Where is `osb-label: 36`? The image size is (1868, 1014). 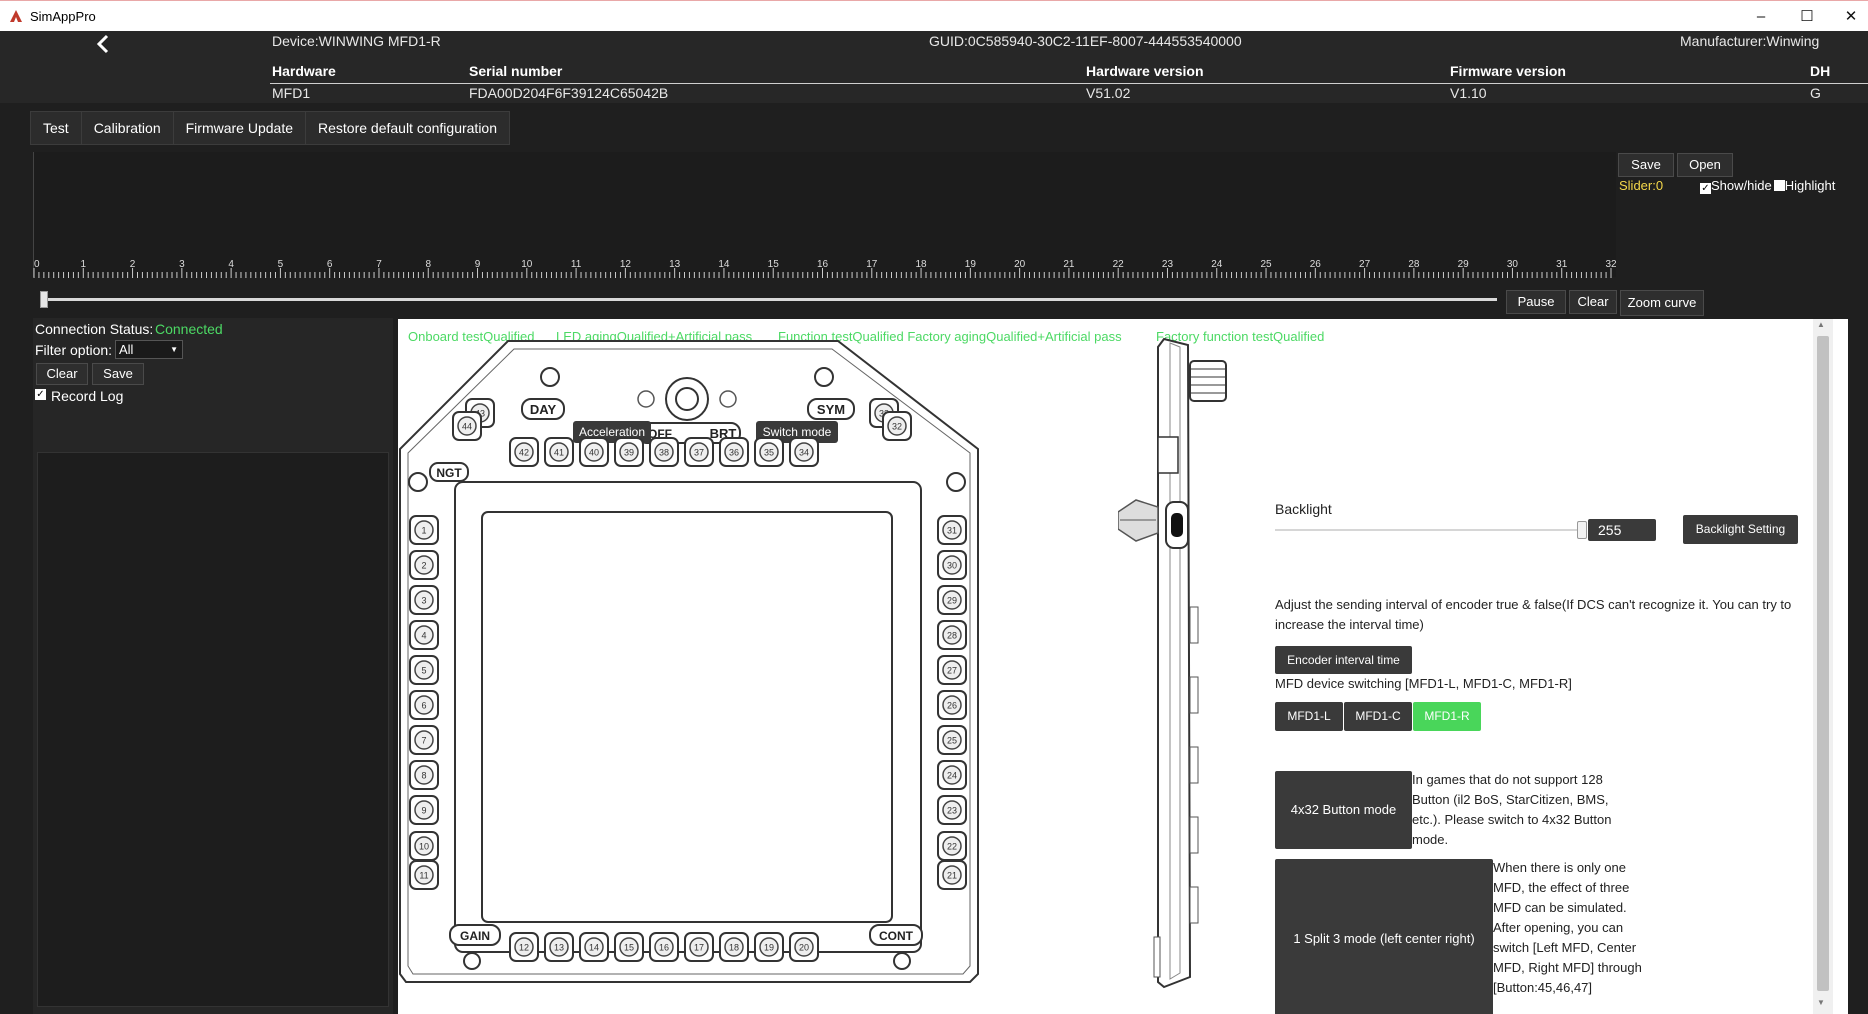
osb-label: 36 is located at coordinates (734, 453).